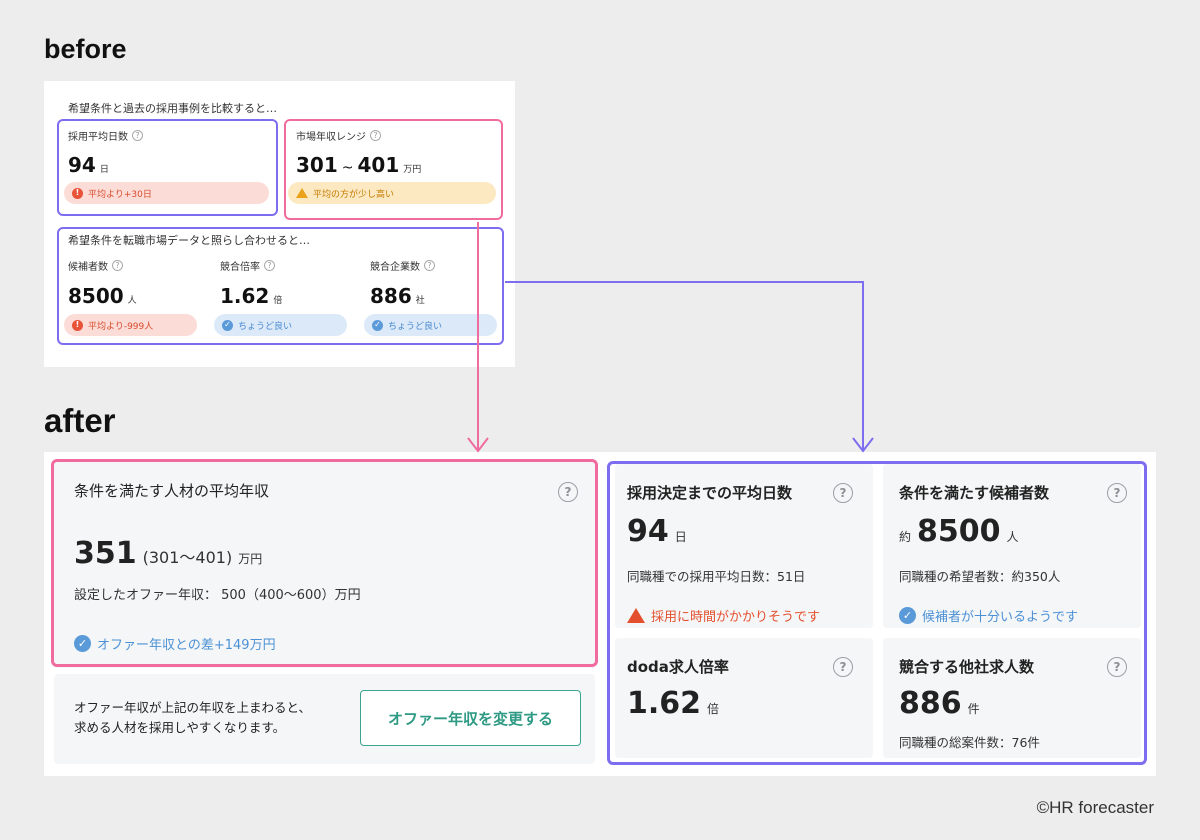 The width and height of the screenshot is (1200, 840). What do you see at coordinates (478, 445) in the screenshot?
I see `pink-connector-arrowhead` at bounding box center [478, 445].